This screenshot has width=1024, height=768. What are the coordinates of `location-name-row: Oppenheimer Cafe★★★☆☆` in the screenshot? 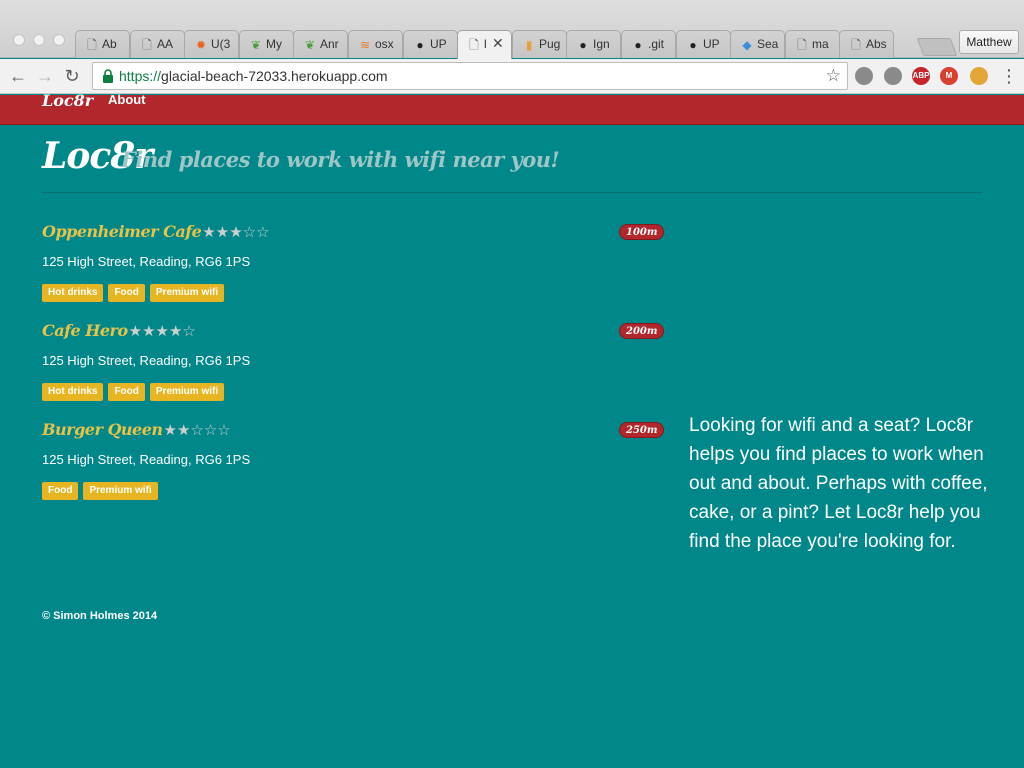 It's located at (156, 231).